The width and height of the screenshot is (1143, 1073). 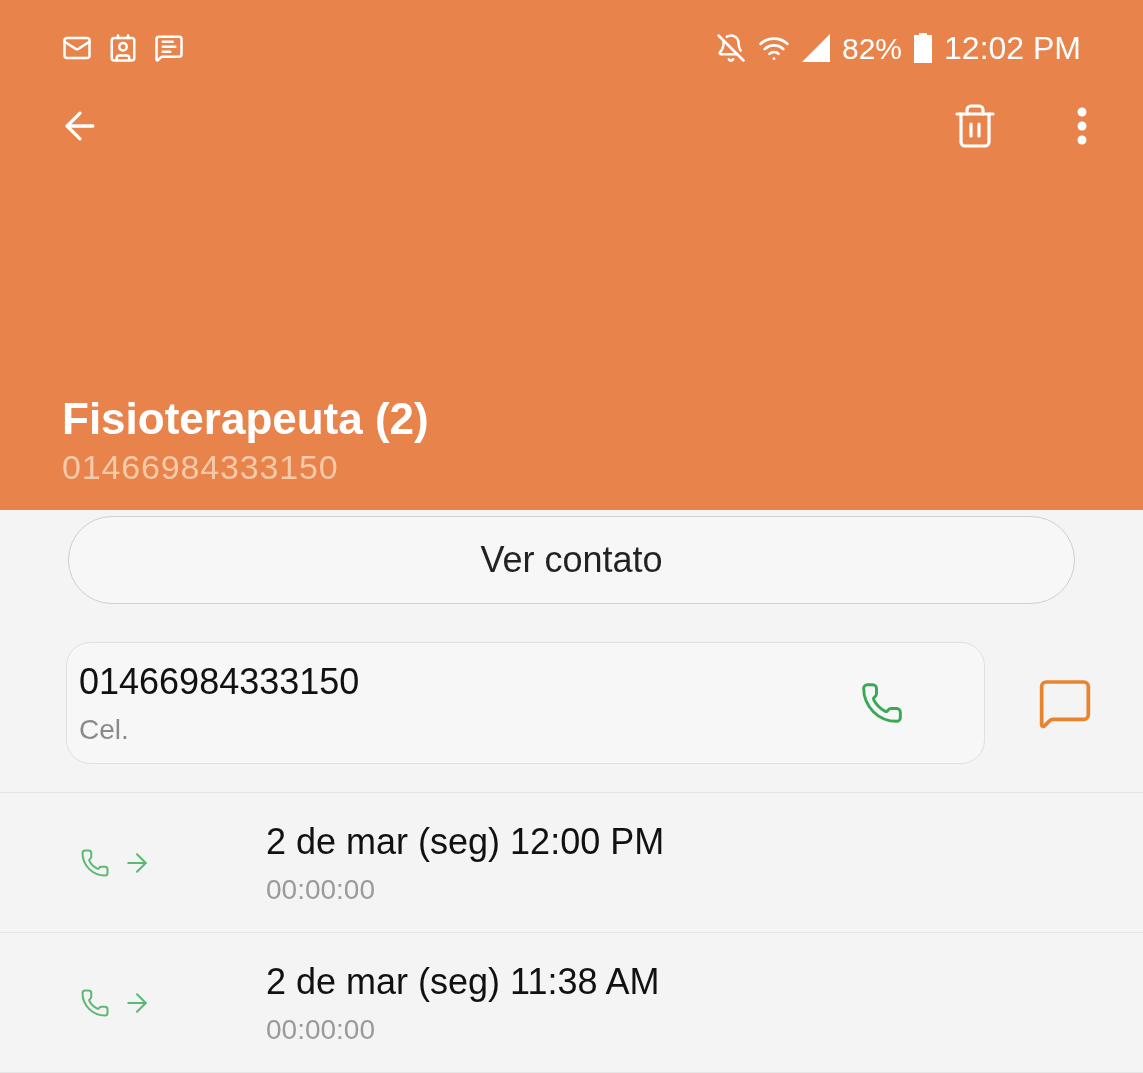 I want to click on call-log-row: 2 de mar (seg) 12:00 PM 00:00:00, so click(x=571, y=863).